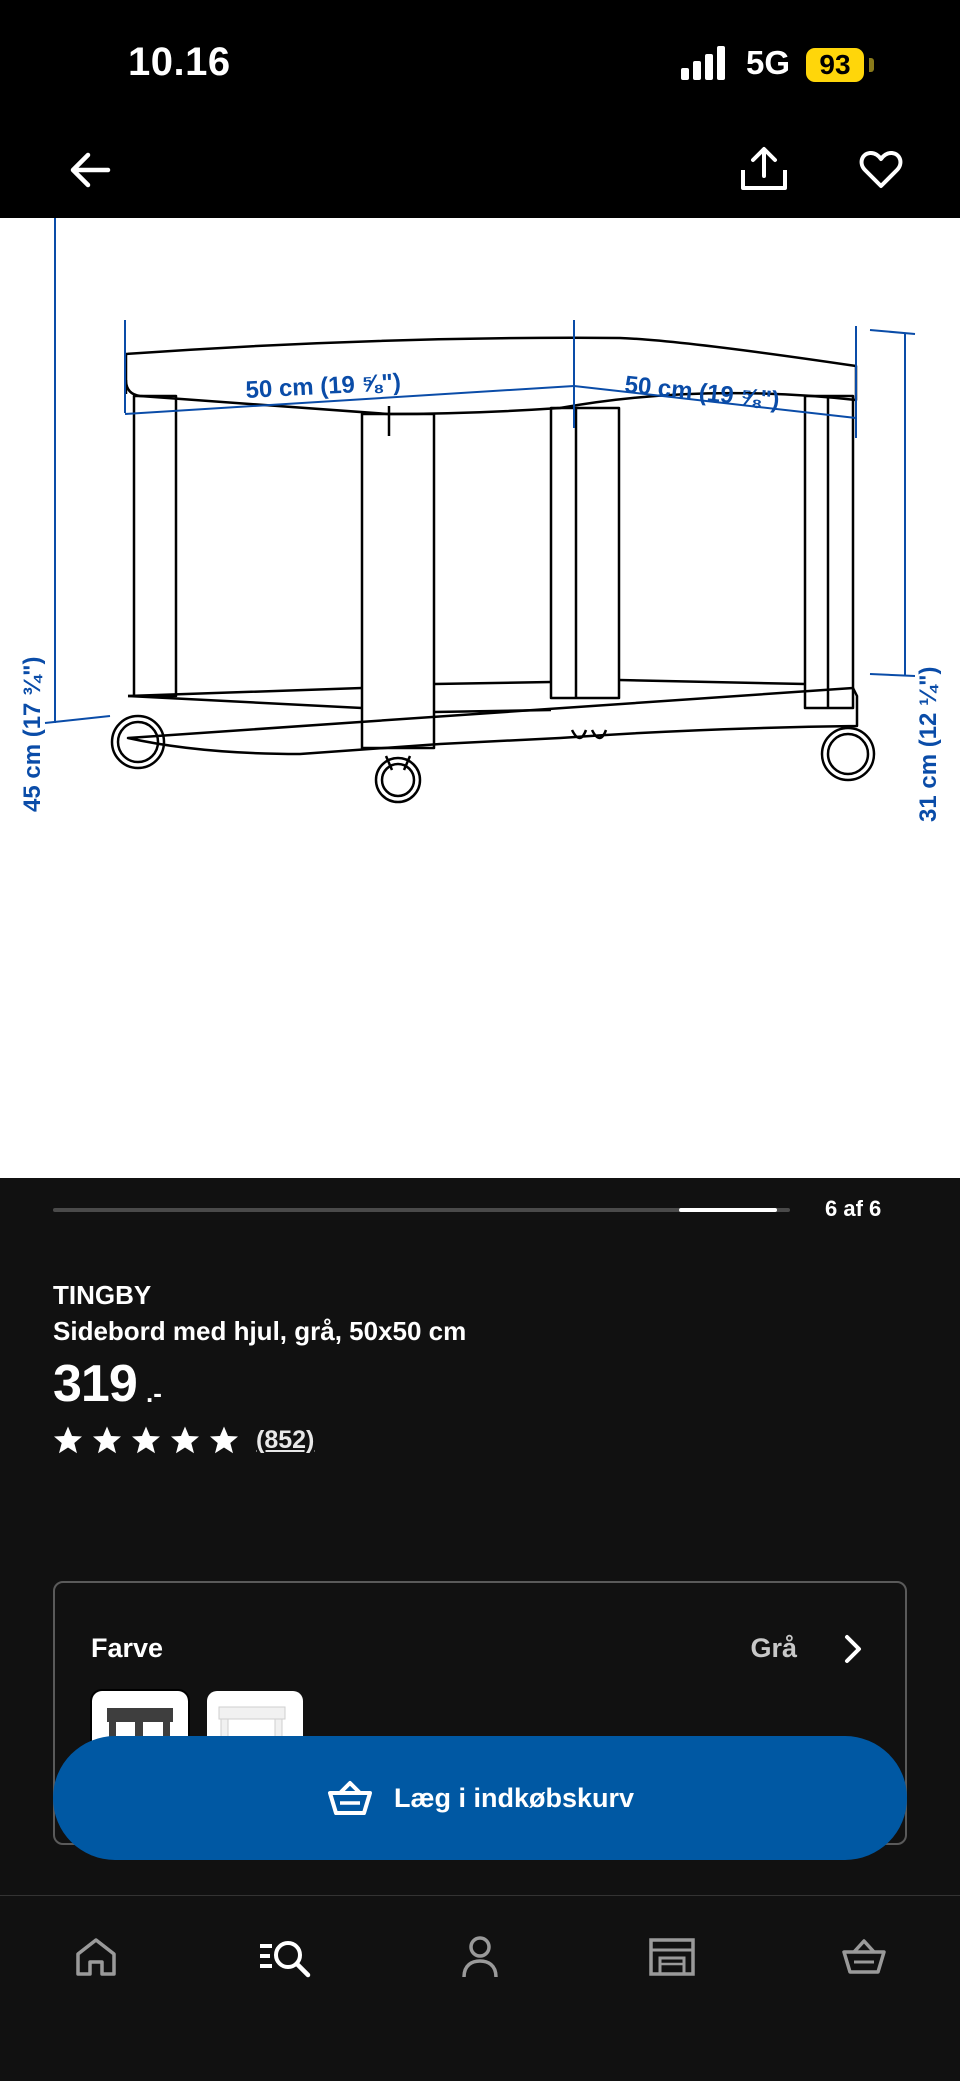 The image size is (960, 2081). Describe the element at coordinates (179, 62) in the screenshot. I see `status-time: 10.16` at that location.